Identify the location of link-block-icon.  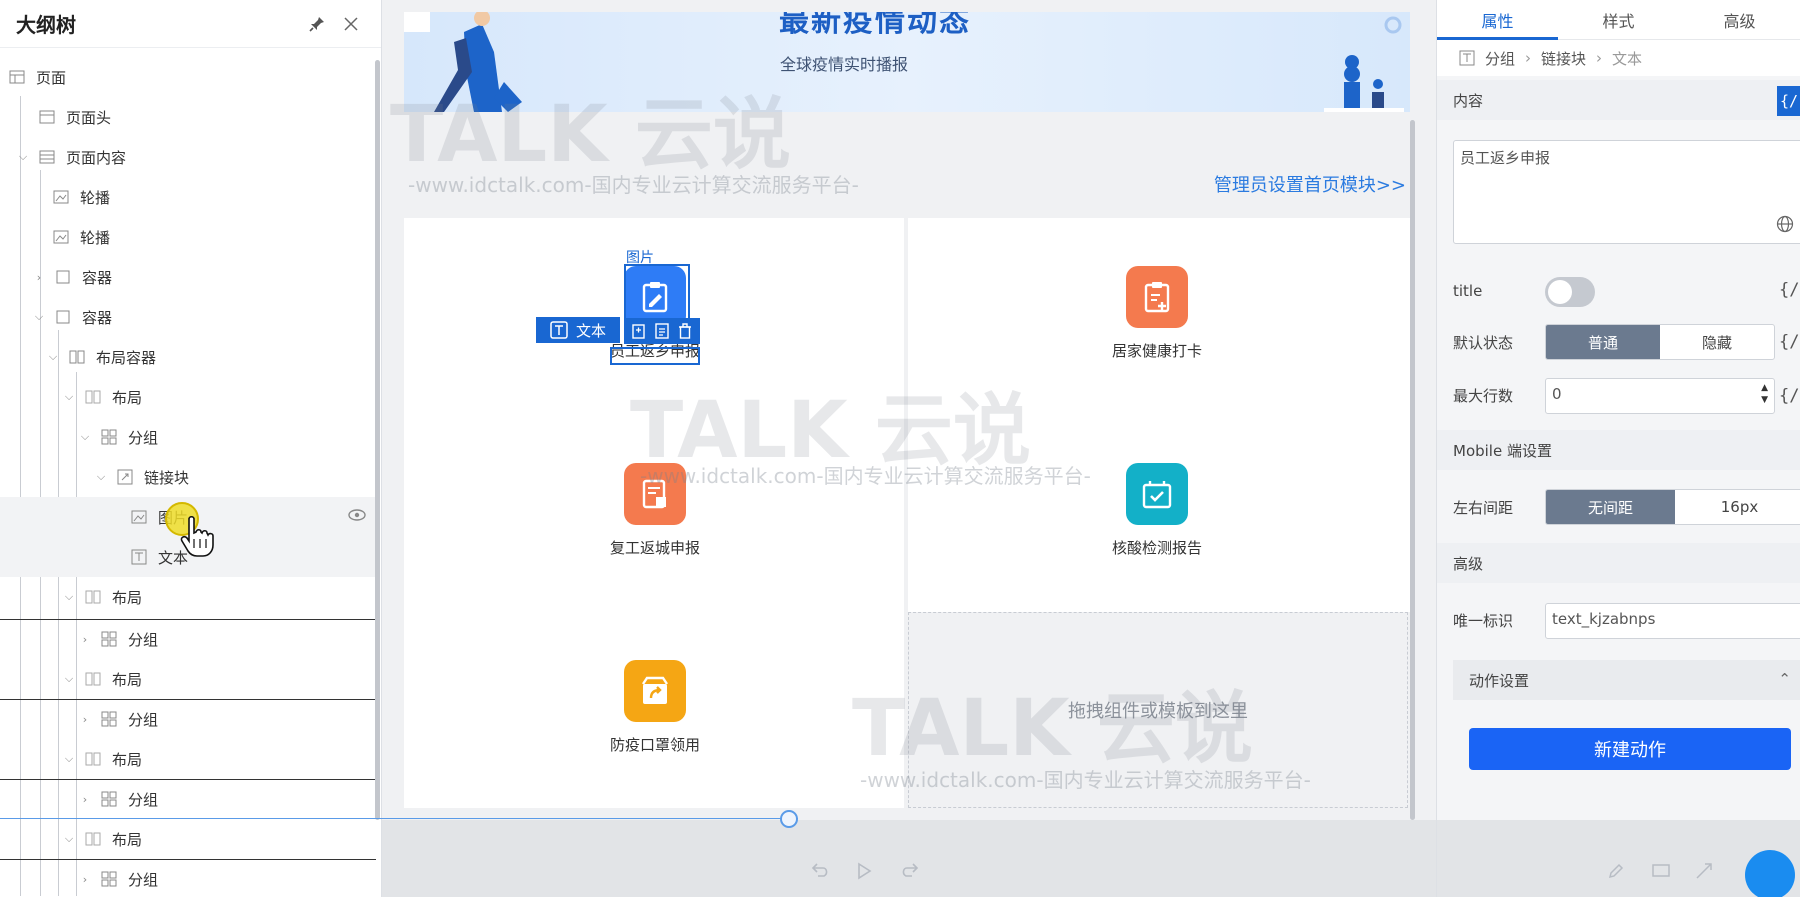
(125, 477).